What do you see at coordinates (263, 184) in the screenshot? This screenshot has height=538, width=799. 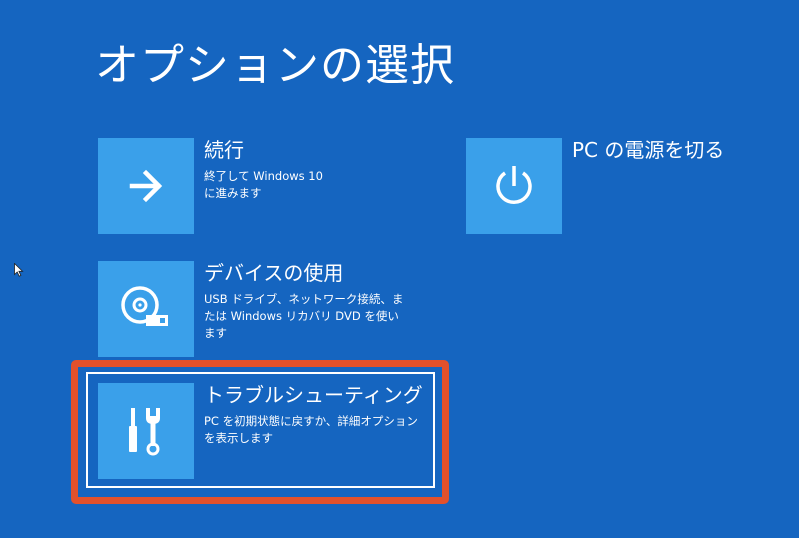 I see `continue-description: 終了して Windows 10 に進みます` at bounding box center [263, 184].